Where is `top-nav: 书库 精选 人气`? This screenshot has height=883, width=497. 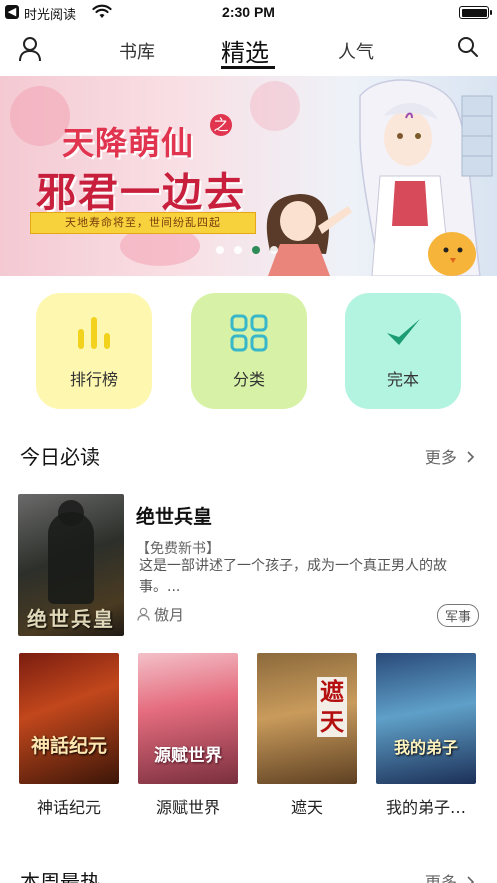 top-nav: 书库 精选 人气 is located at coordinates (248, 51).